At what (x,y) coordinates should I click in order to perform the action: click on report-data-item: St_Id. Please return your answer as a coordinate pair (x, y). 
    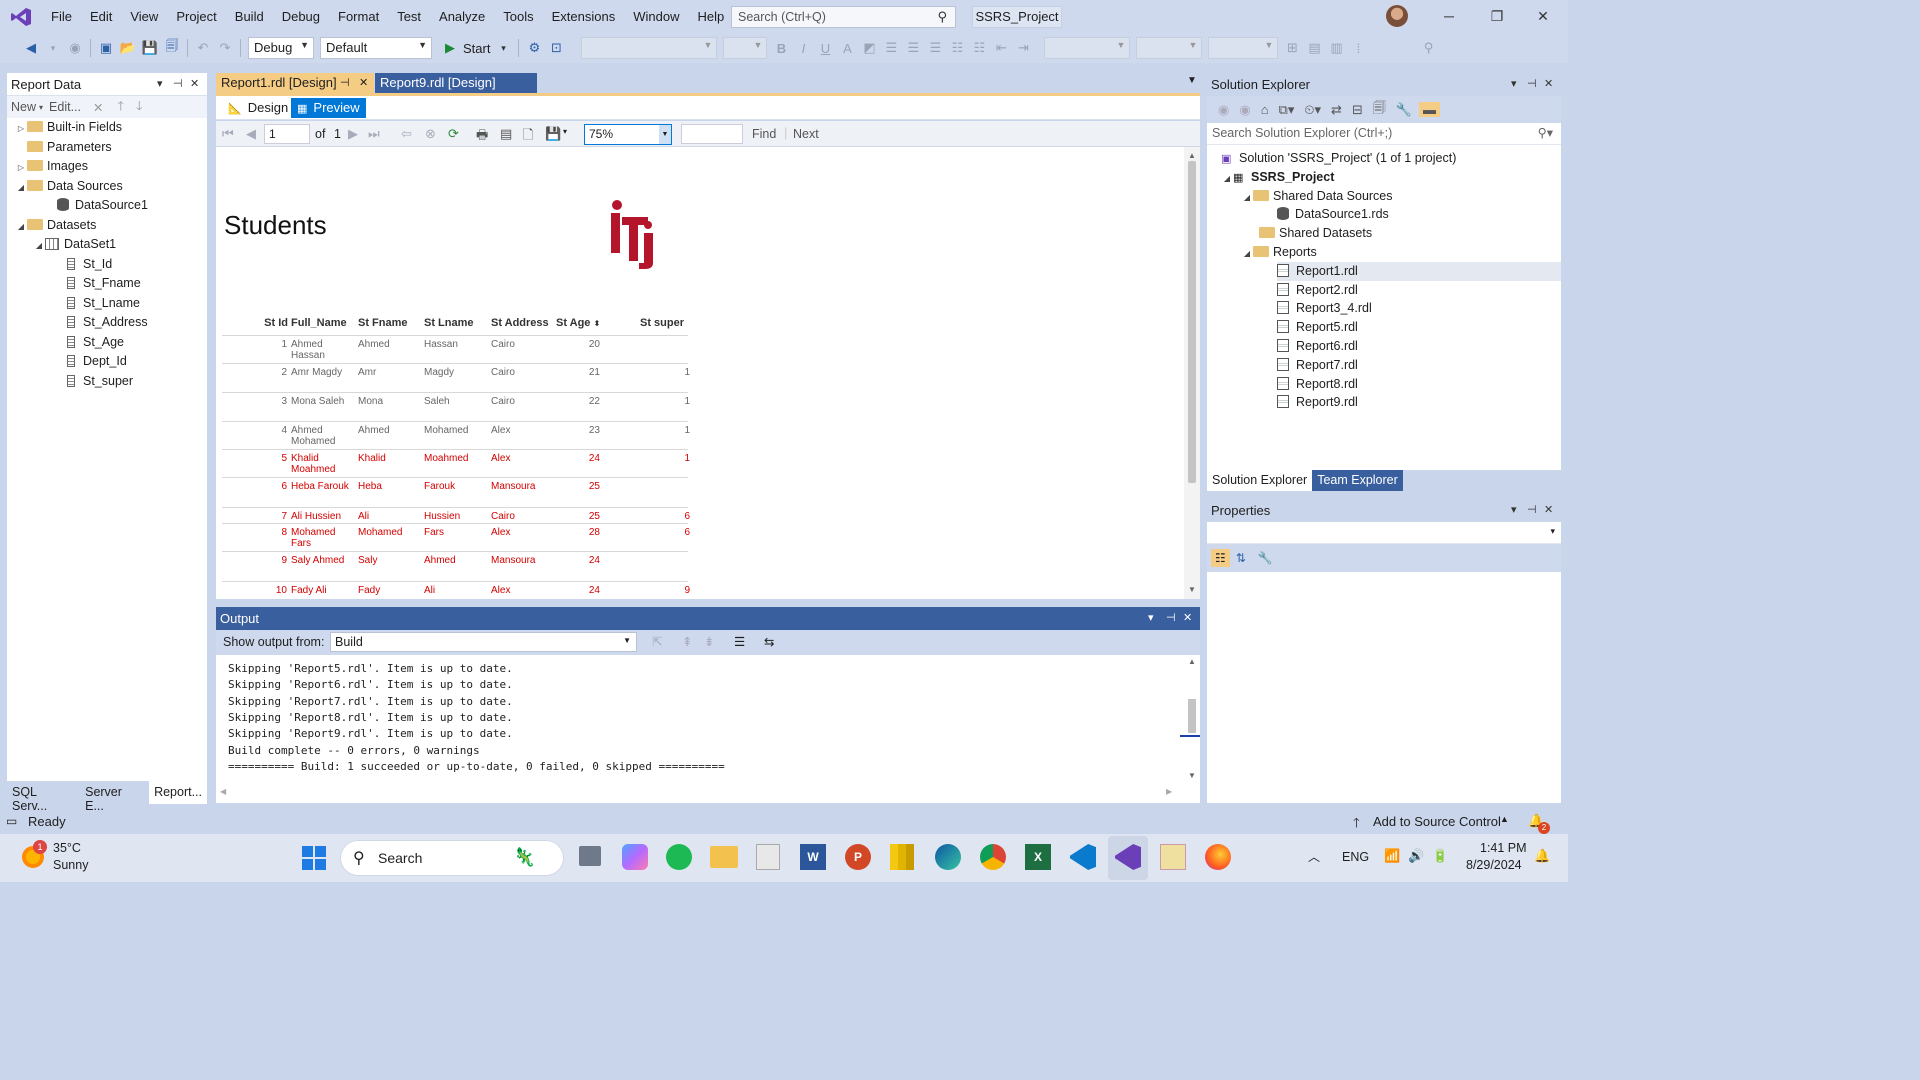
    Looking at the image, I should click on (89, 265).